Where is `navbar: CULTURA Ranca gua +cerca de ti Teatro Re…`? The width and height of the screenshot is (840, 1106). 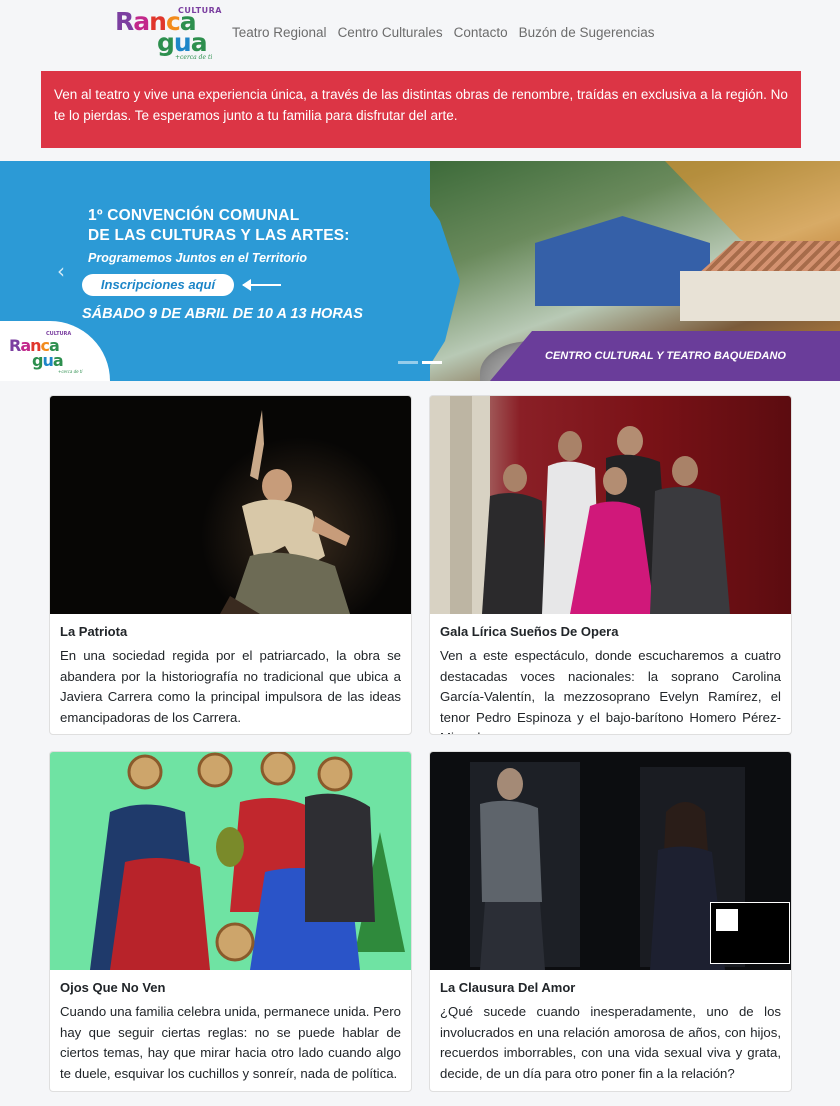
navbar: CULTURA Ranca gua +cerca de ti Teatro Re… is located at coordinates (420, 33).